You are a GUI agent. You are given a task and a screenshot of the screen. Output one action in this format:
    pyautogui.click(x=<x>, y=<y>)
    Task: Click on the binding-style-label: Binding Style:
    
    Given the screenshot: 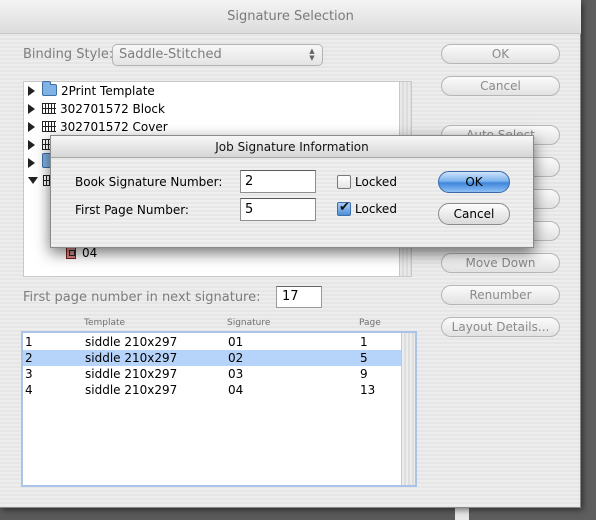 What is the action you would take?
    pyautogui.click(x=68, y=54)
    